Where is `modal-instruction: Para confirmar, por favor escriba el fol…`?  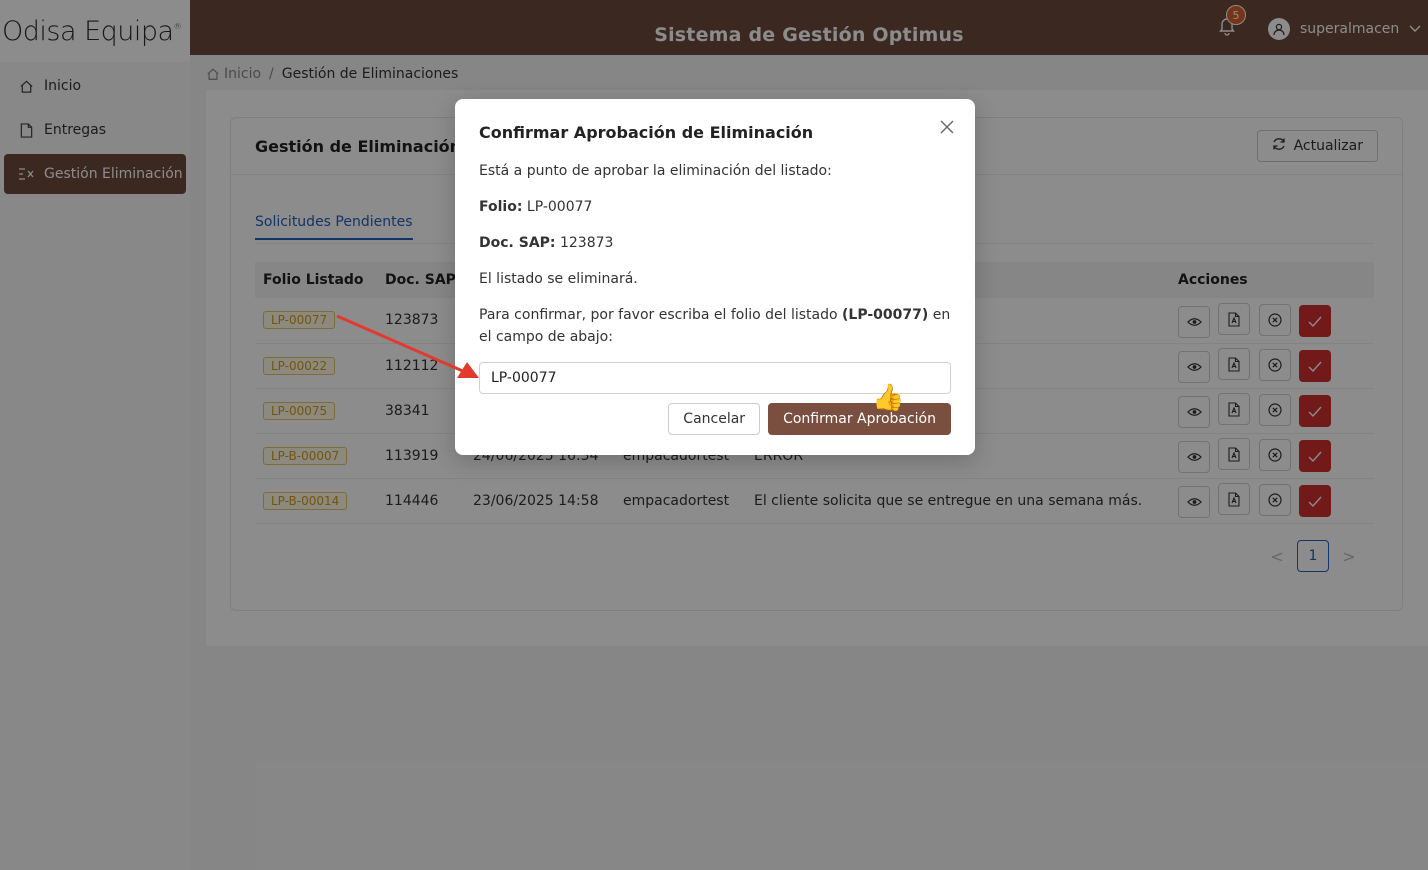 modal-instruction: Para confirmar, por favor escriba el fol… is located at coordinates (715, 326).